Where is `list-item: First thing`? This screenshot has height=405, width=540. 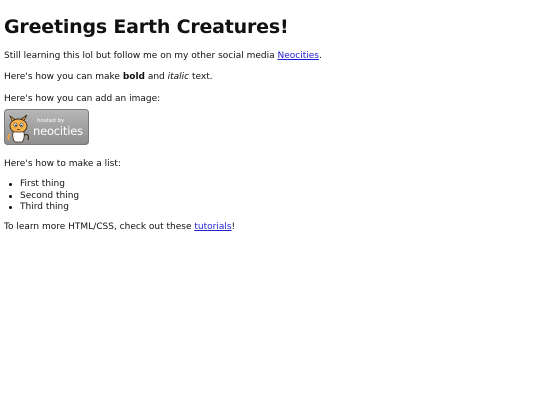
list-item: First thing is located at coordinates (272, 185).